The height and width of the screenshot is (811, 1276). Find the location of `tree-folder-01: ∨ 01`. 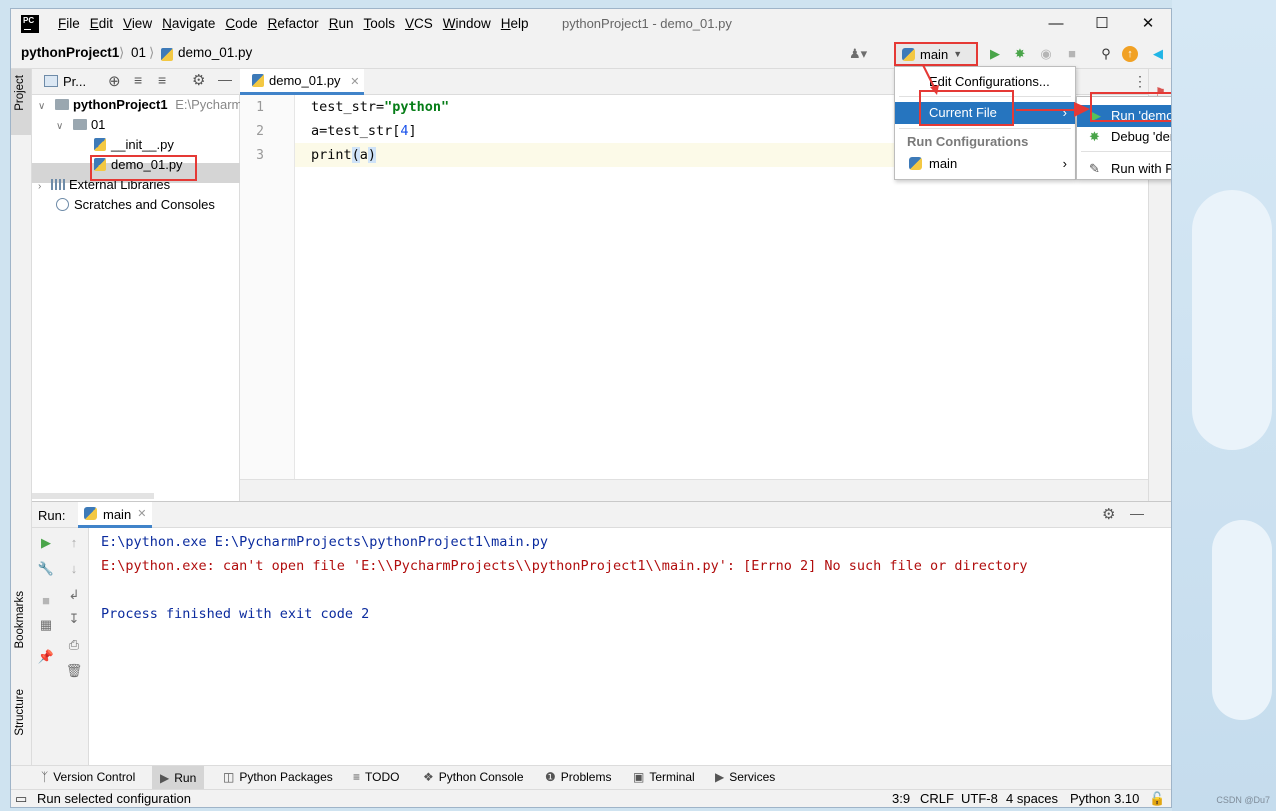

tree-folder-01: ∨ 01 is located at coordinates (80, 125).